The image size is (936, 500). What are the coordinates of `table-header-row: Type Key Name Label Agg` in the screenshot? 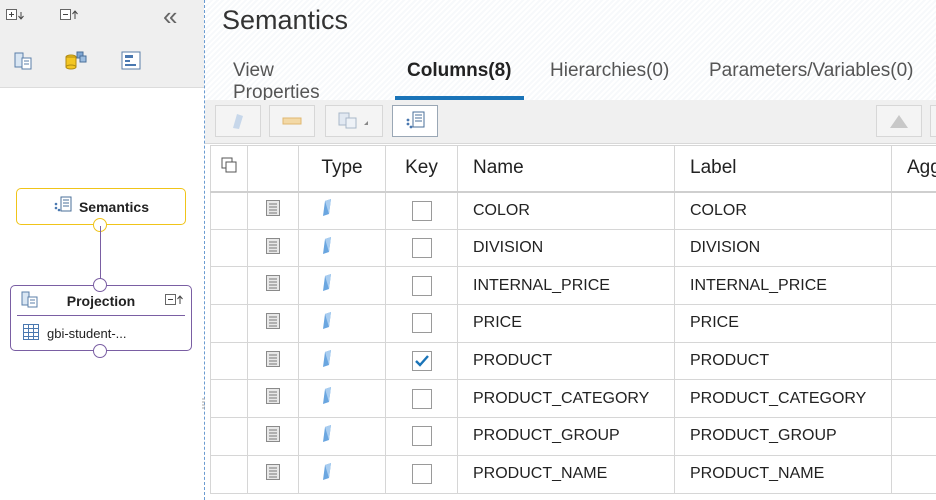 It's located at (573, 169).